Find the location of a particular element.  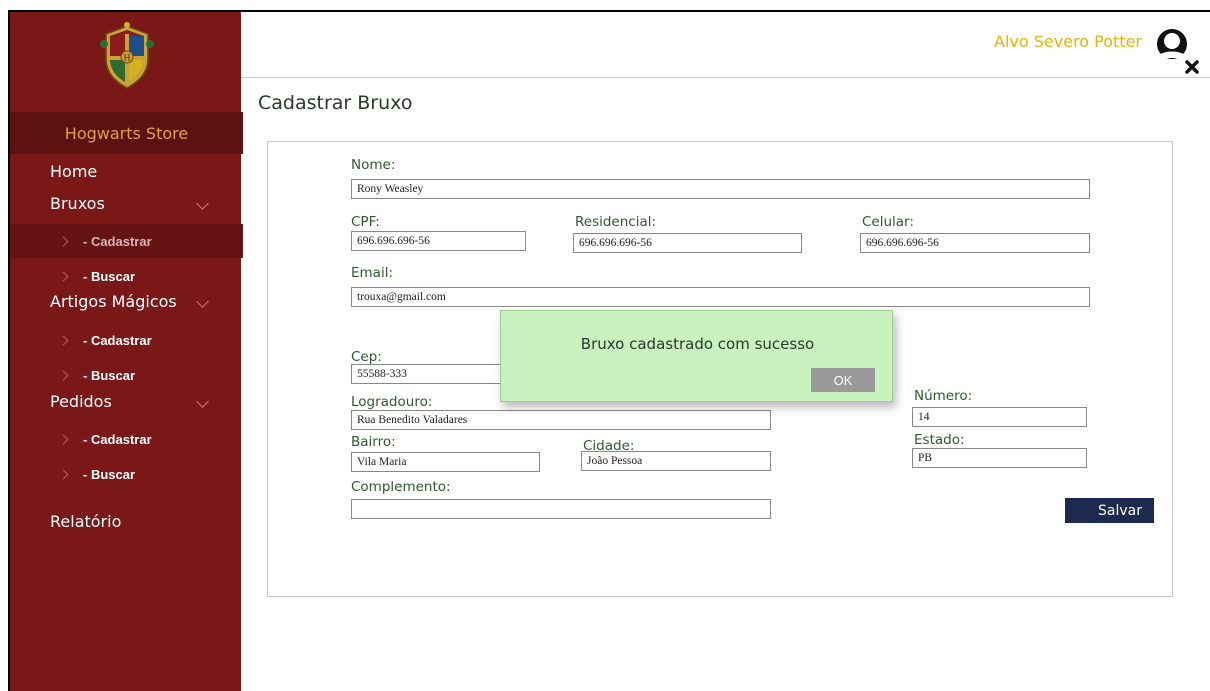

celular-label: Celular: is located at coordinates (888, 222).